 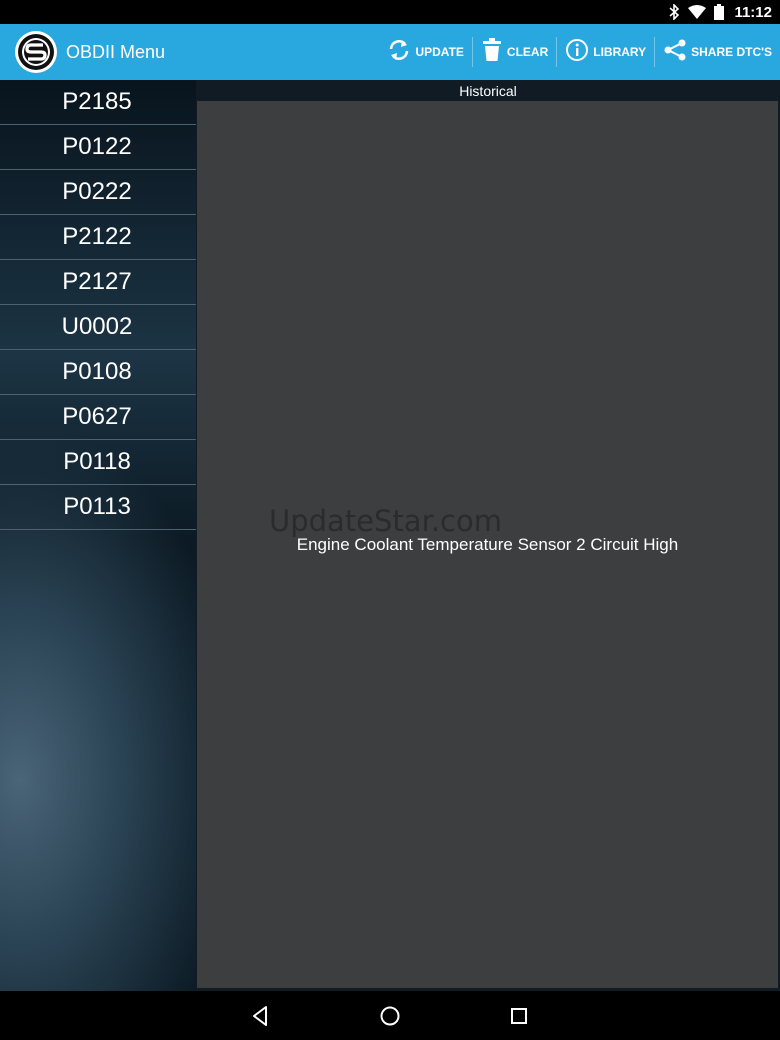 What do you see at coordinates (527, 52) in the screenshot?
I see `clear-label: CLEAR` at bounding box center [527, 52].